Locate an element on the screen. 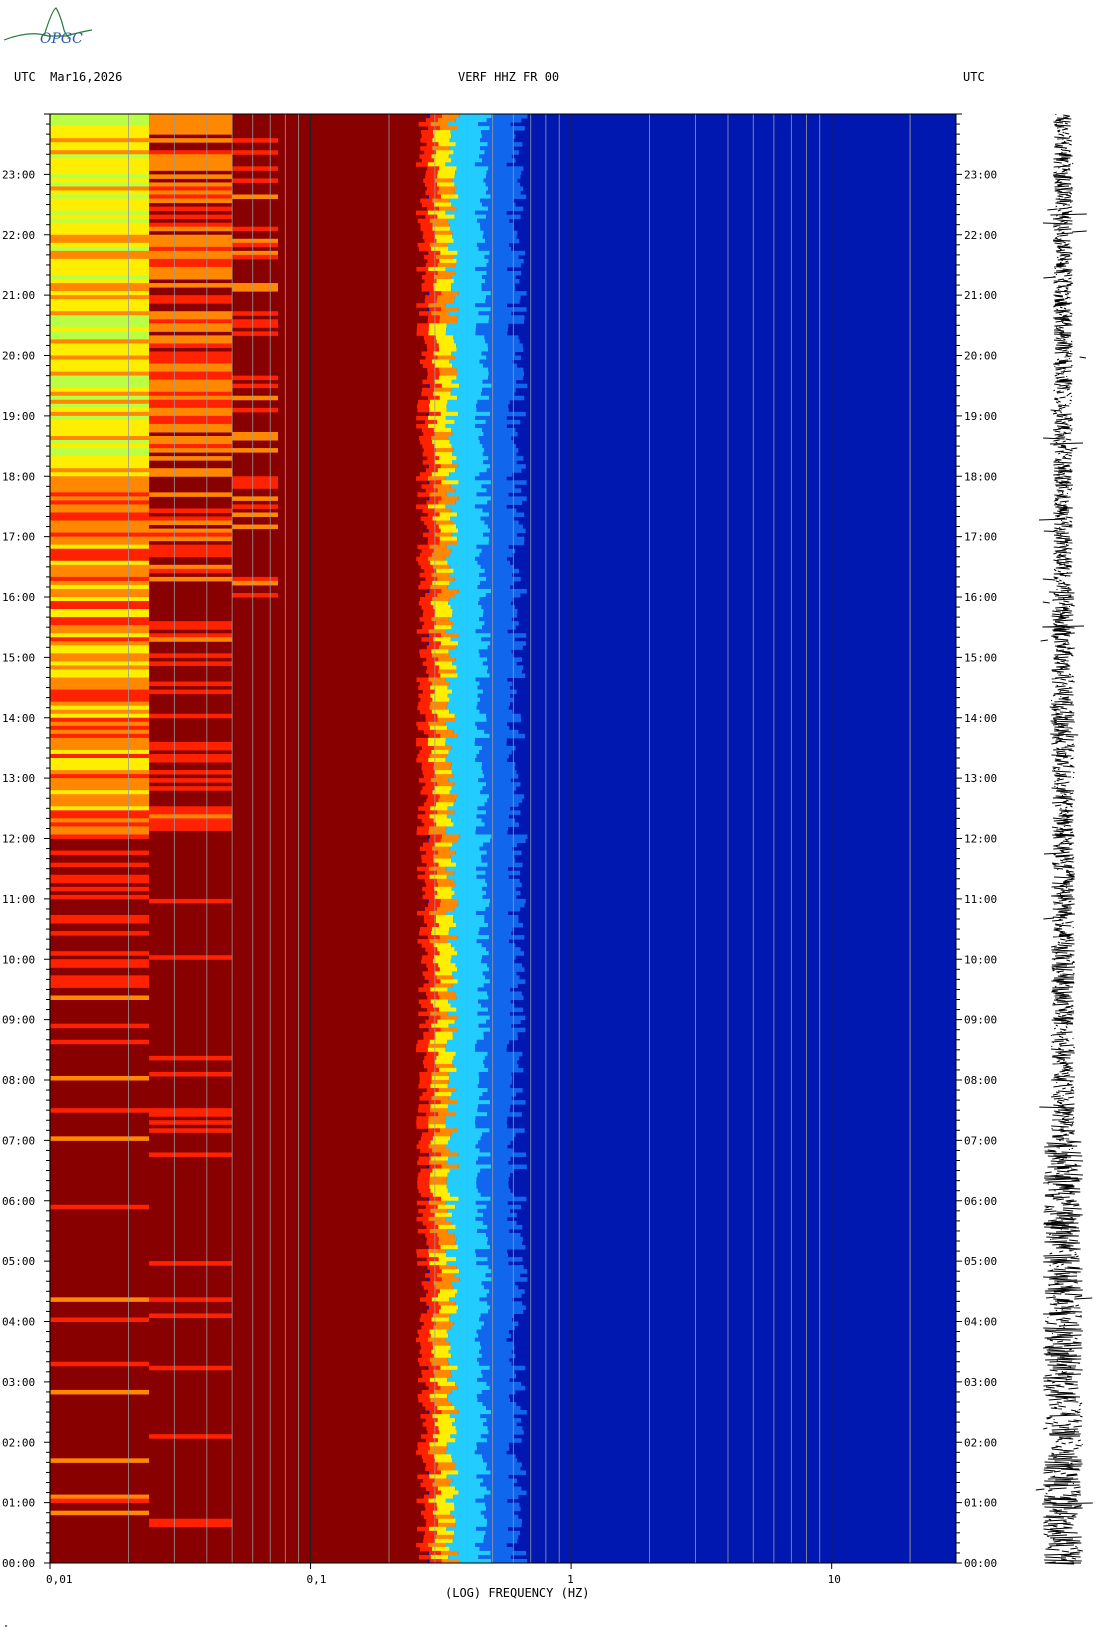 The image size is (1102, 1634). y-tick-label-left: 03:00 is located at coordinates (18, 1382).